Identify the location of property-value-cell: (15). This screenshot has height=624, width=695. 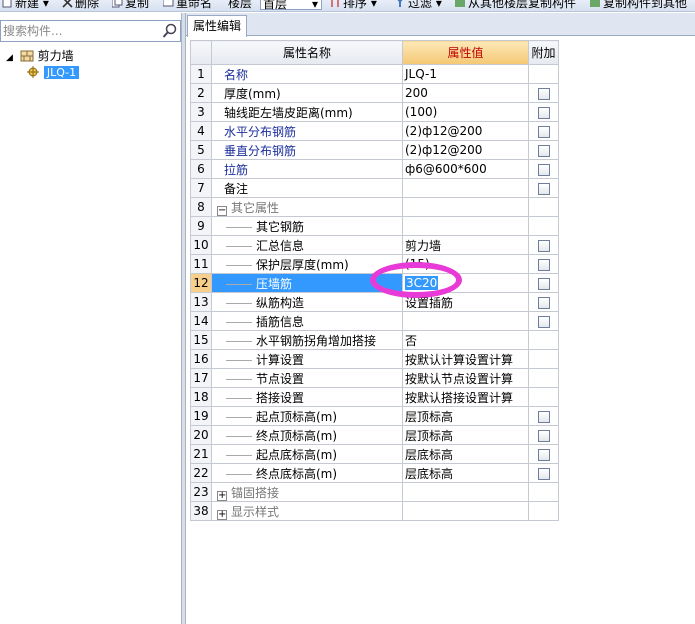
(465, 264).